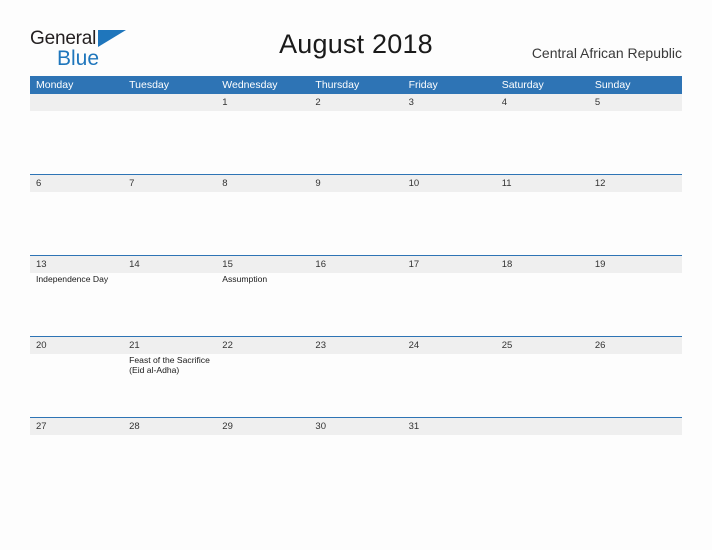  I want to click on day-events: Feast of the Sacrifice (Eid al-Adha), so click(170, 365).